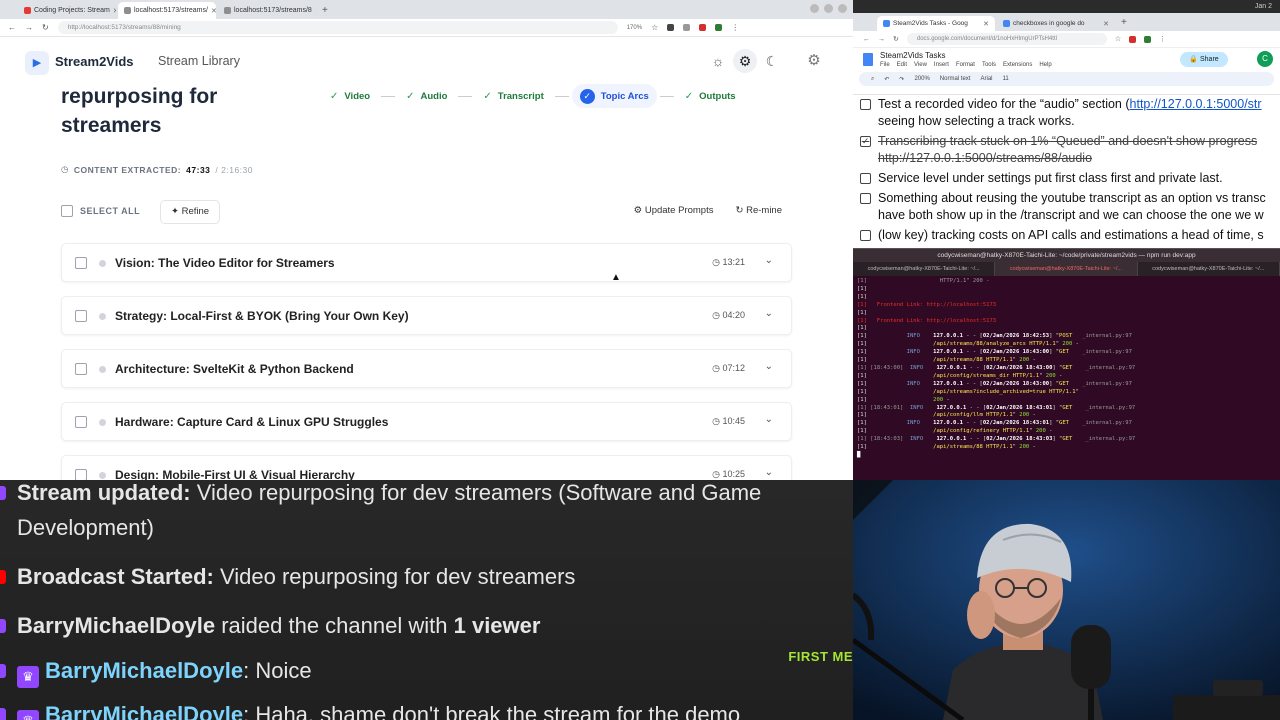  I want to click on browser-tab-active: localhost:5173/streams/ ✕, so click(167, 10).